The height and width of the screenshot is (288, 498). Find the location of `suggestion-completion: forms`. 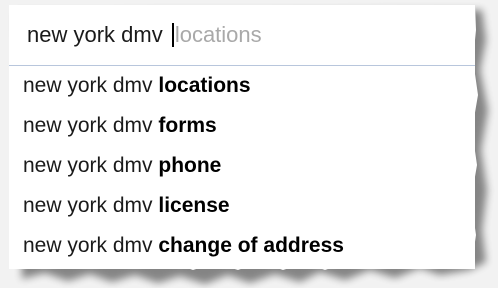

suggestion-completion: forms is located at coordinates (187, 125).